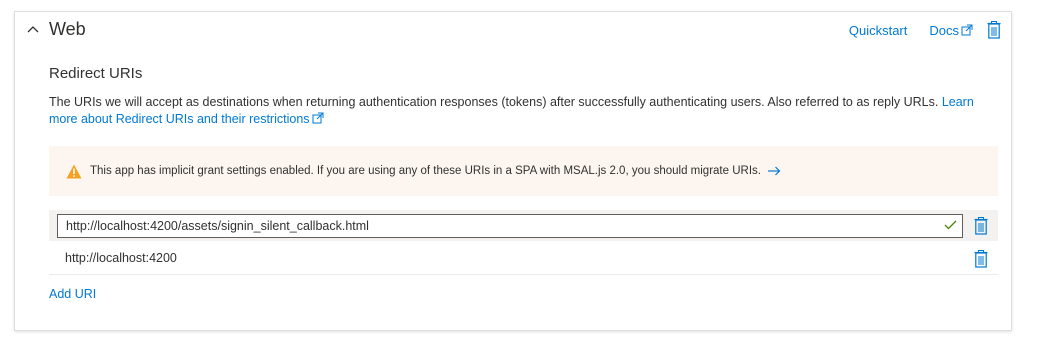  Describe the element at coordinates (925, 30) in the screenshot. I see `header-actions: Quickstart Docs` at that location.